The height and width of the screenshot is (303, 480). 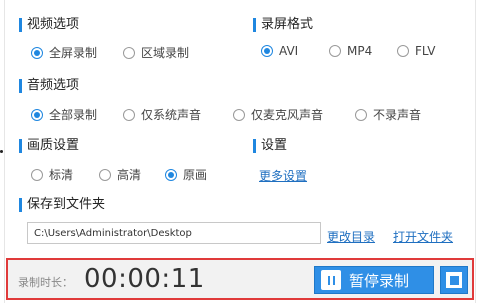 What do you see at coordinates (289, 51) in the screenshot?
I see `radio-label: AVI` at bounding box center [289, 51].